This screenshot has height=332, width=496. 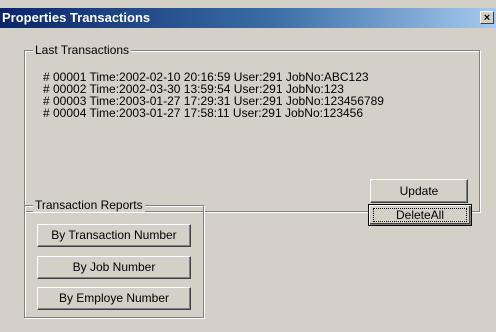 I want to click on window-bottom-edge, so click(x=248, y=330).